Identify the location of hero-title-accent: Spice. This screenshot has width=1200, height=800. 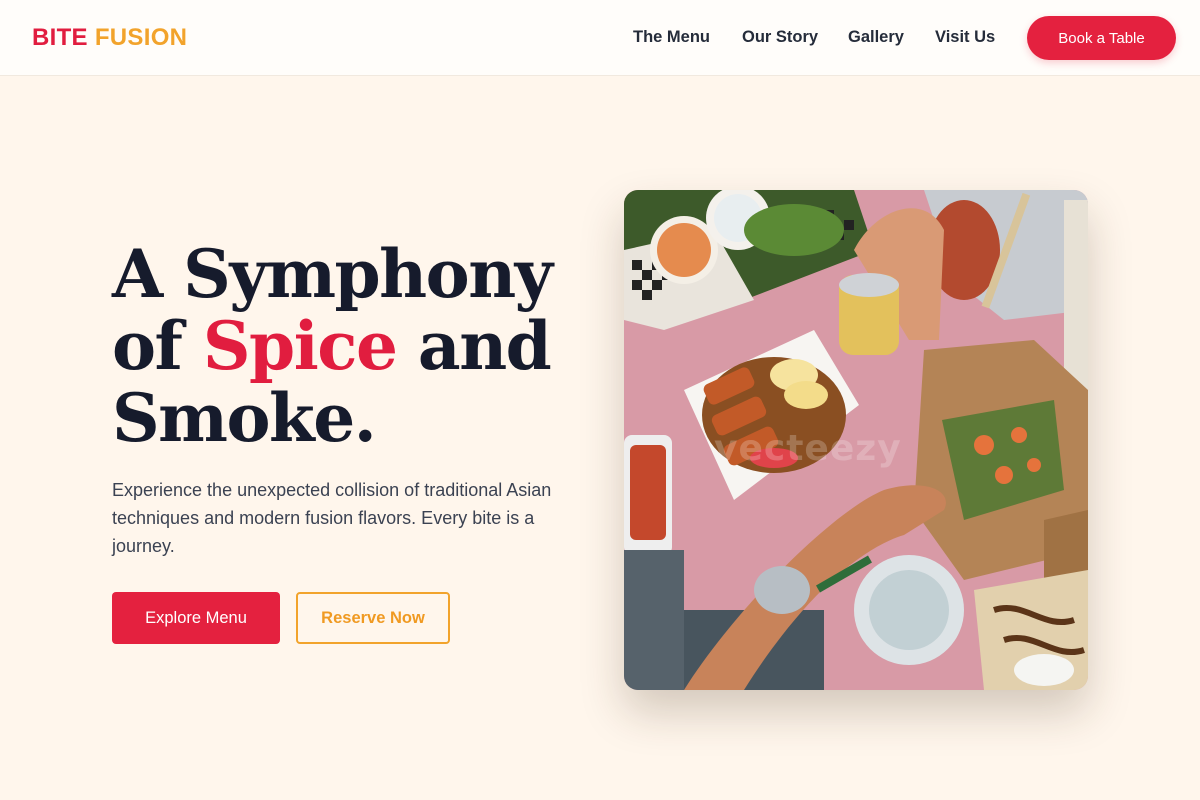
(300, 346).